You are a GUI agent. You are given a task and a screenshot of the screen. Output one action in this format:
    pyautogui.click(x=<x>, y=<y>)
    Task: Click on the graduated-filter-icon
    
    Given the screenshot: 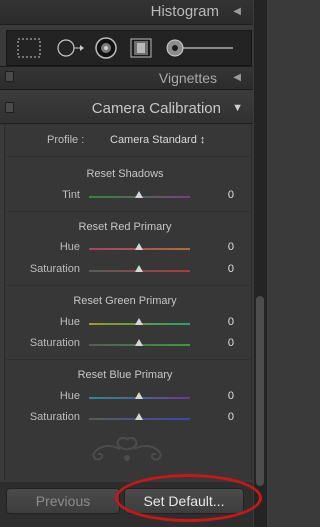 What is the action you would take?
    pyautogui.click(x=141, y=48)
    